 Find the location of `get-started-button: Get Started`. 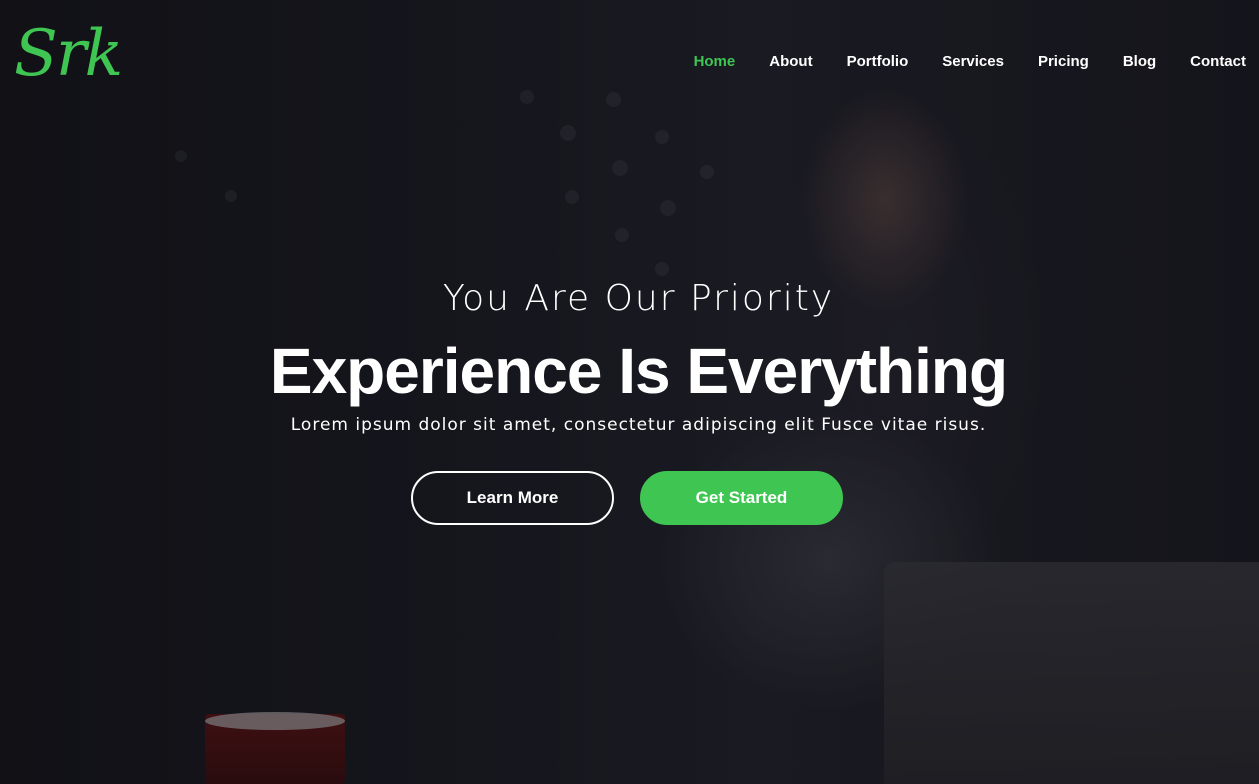

get-started-button: Get Started is located at coordinates (741, 498).